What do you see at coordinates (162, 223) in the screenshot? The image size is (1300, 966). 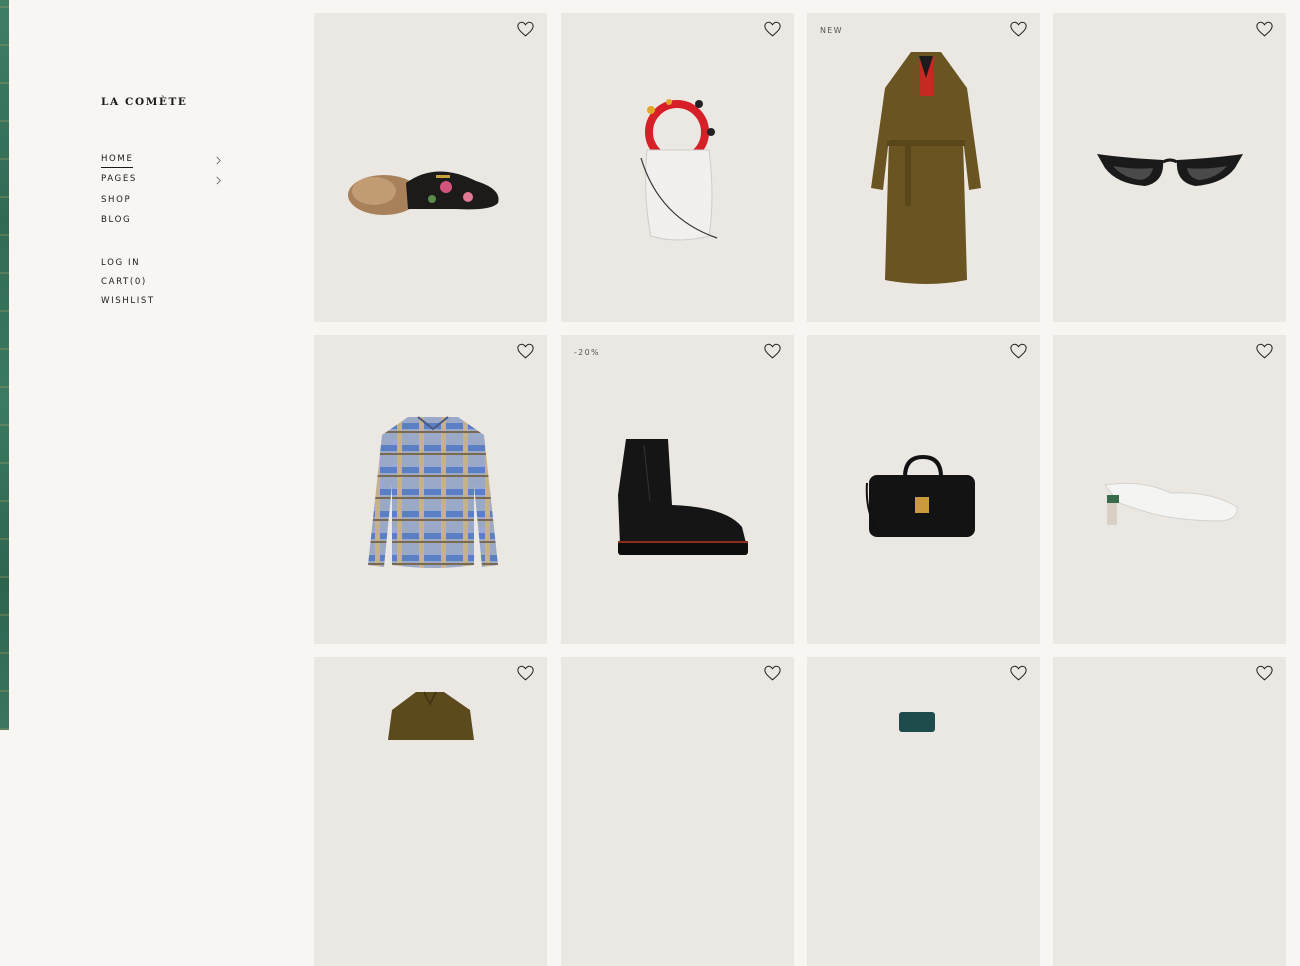 I see `nav-item-blog: BLOG` at bounding box center [162, 223].